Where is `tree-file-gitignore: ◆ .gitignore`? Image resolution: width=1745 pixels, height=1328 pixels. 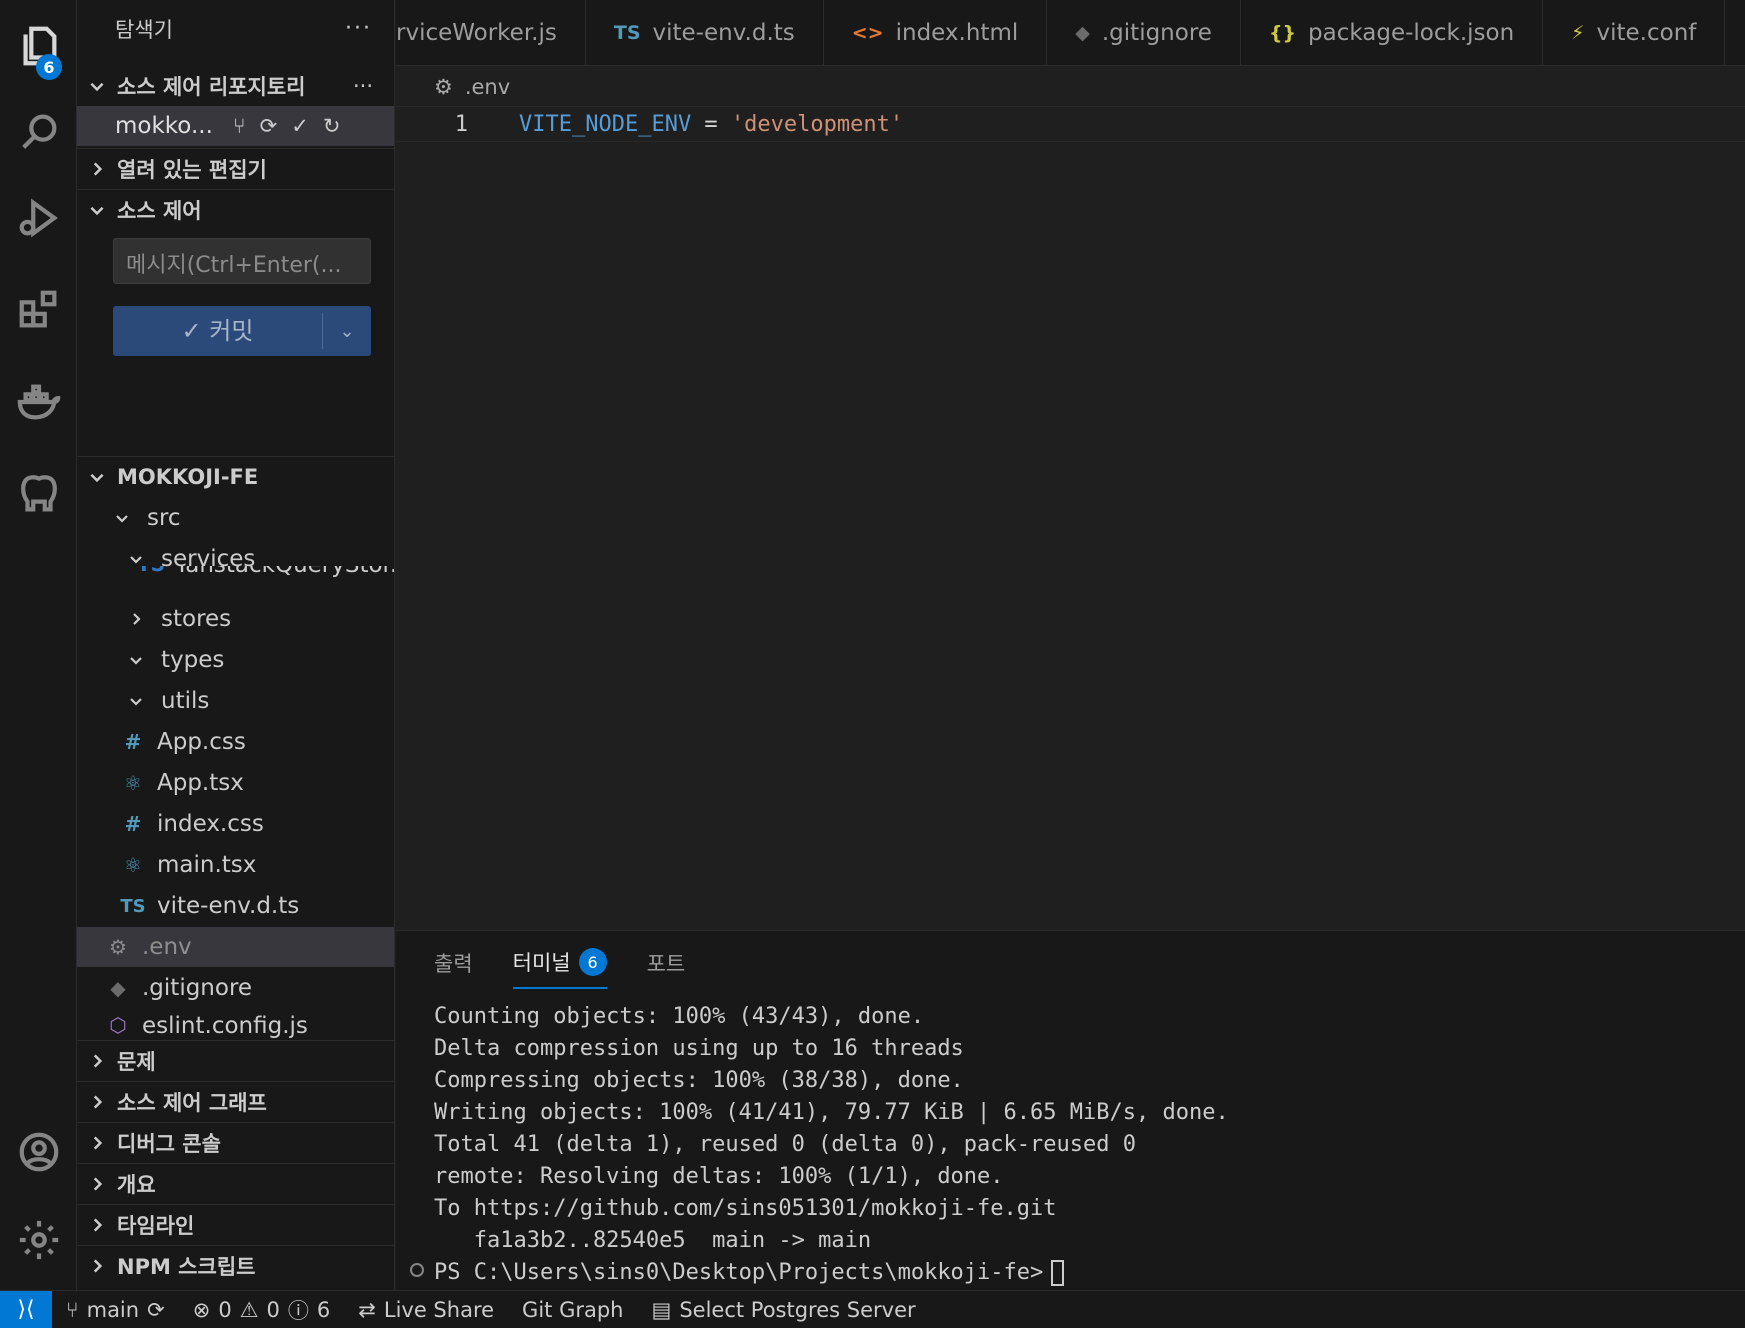
tree-file-gitignore: ◆ .gitignore is located at coordinates (235, 988).